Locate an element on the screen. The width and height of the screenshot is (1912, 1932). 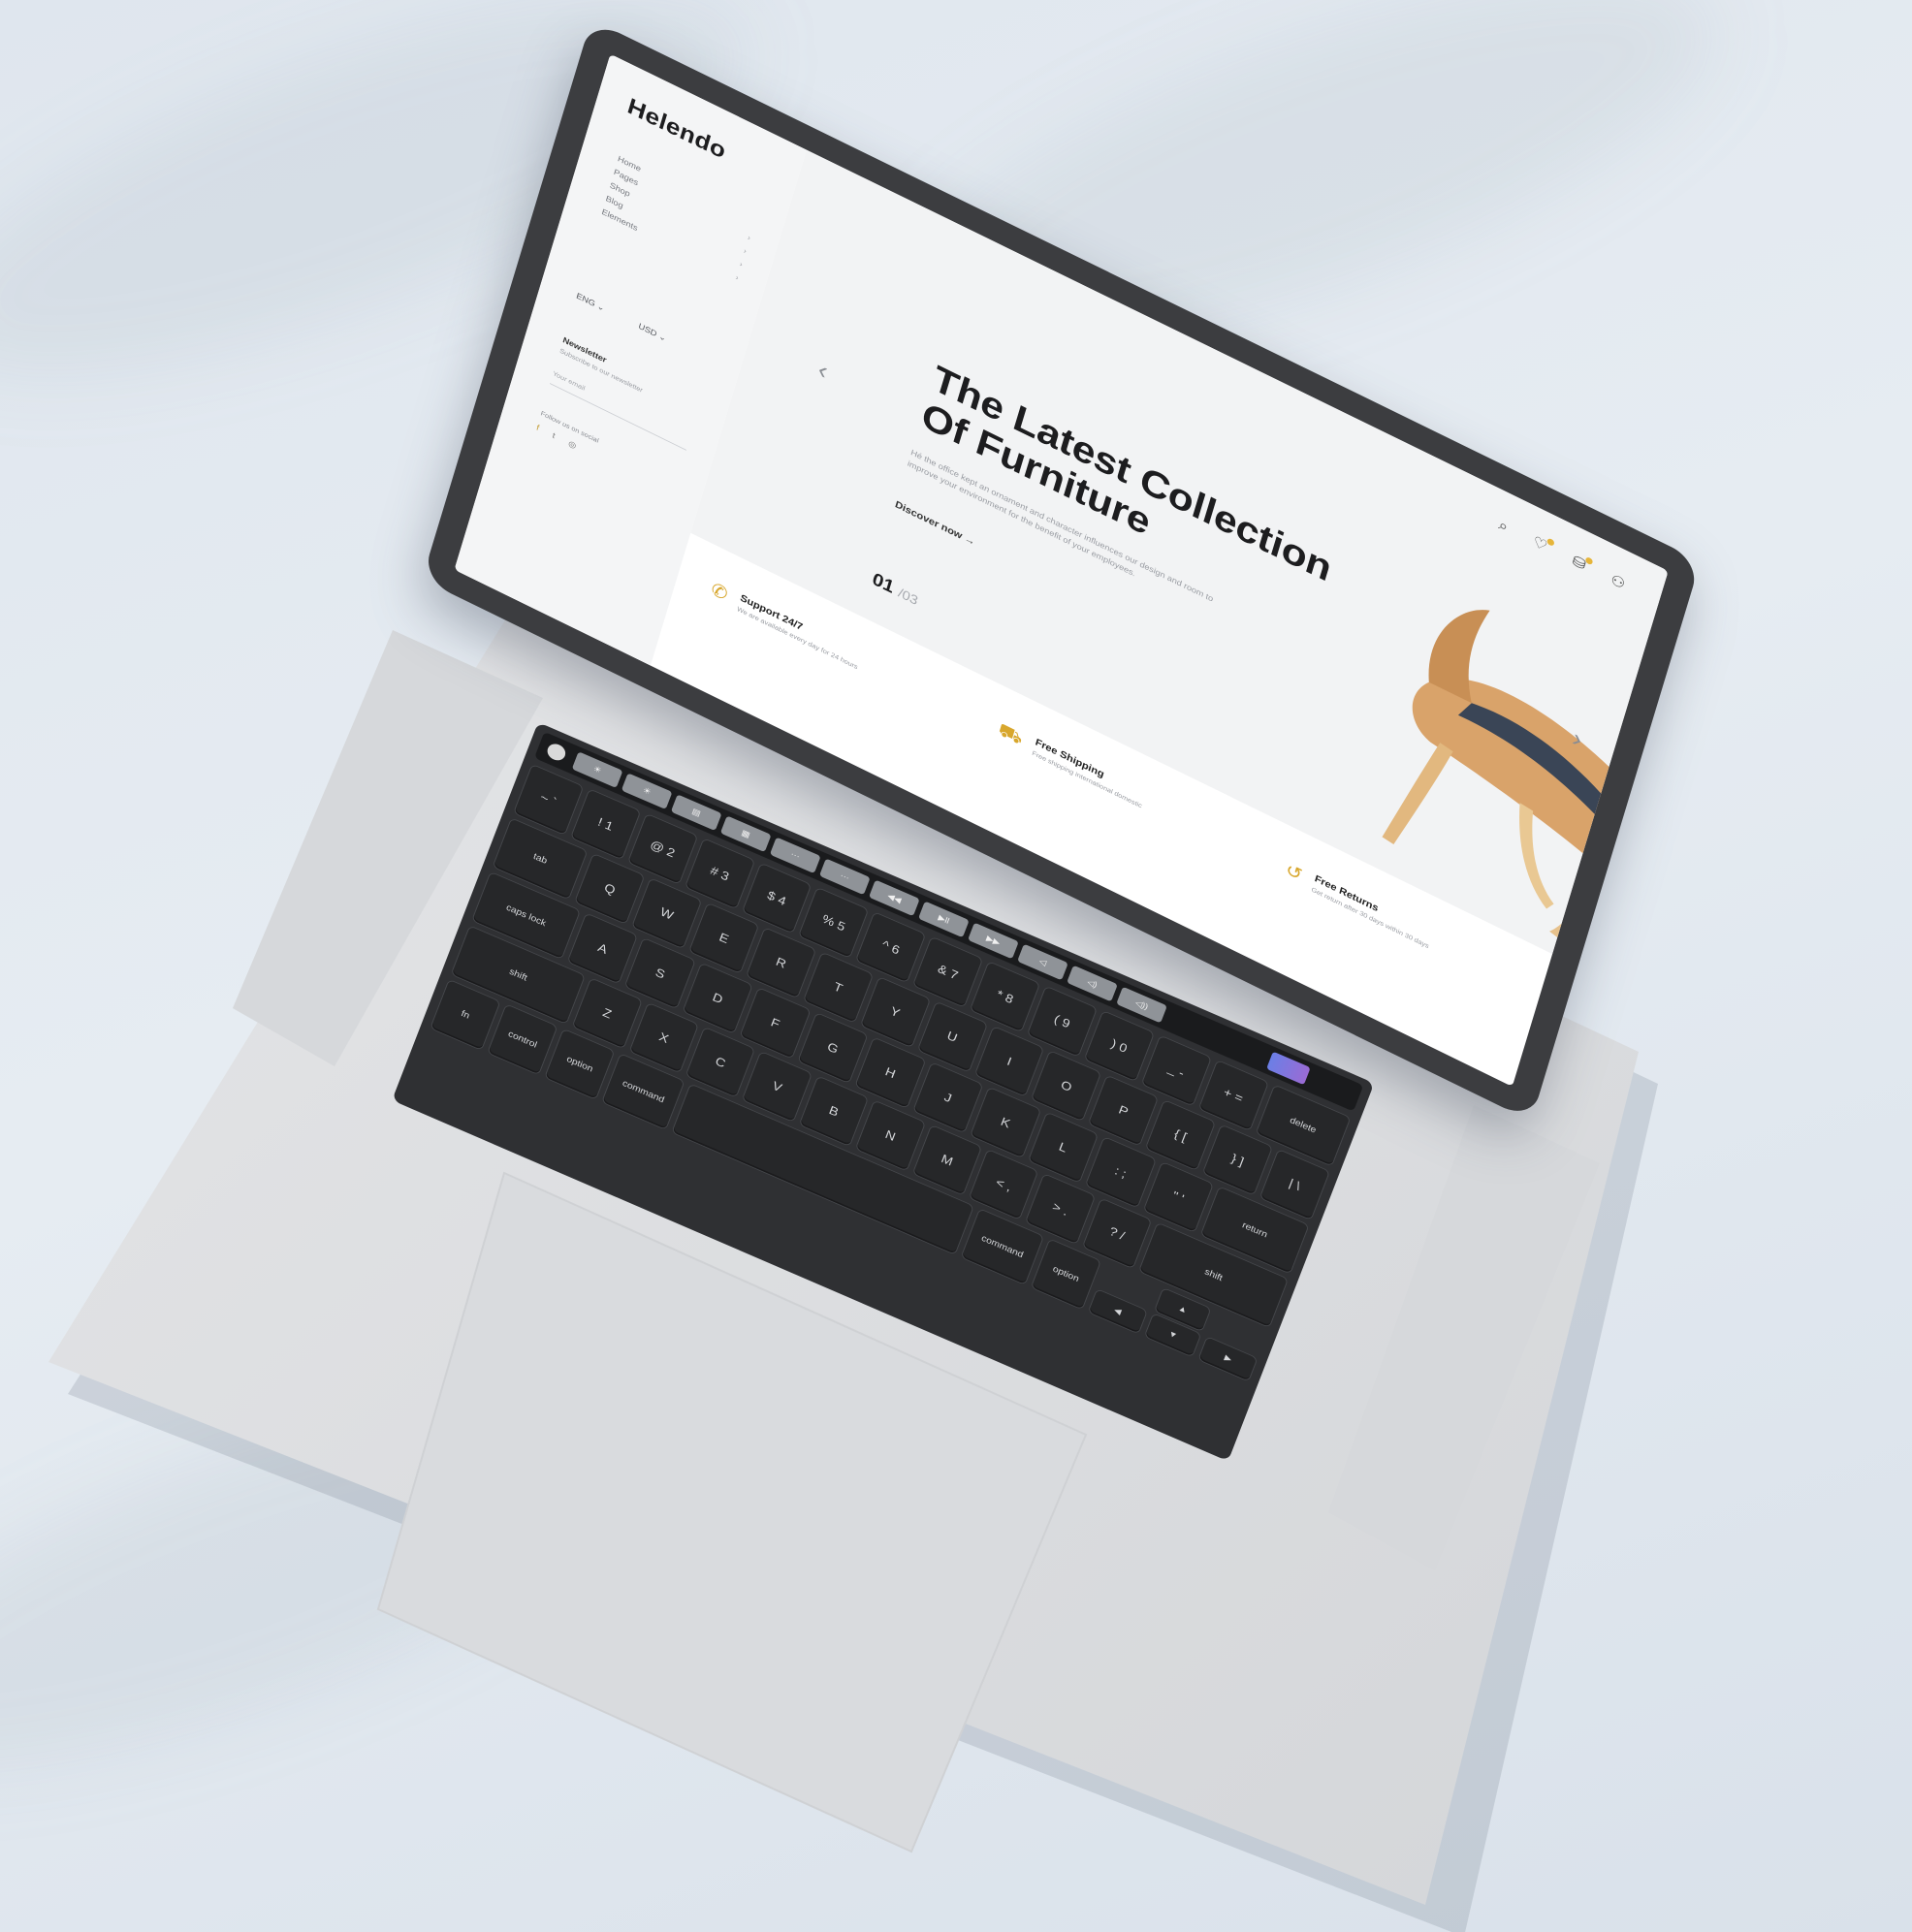
return-icon: ↺ is located at coordinates (1294, 872).